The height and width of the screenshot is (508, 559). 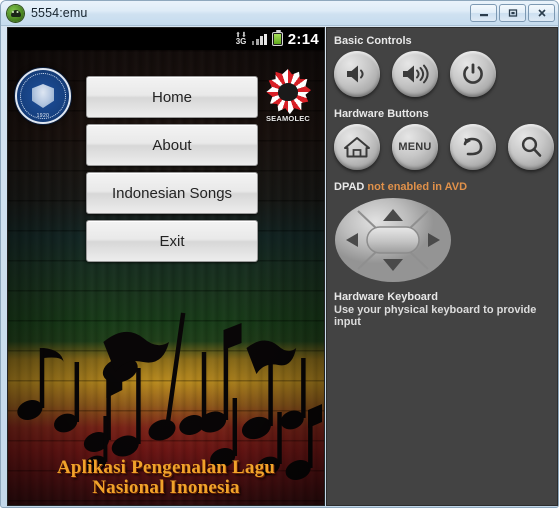 What do you see at coordinates (445, 74) in the screenshot?
I see `basic-controls-row` at bounding box center [445, 74].